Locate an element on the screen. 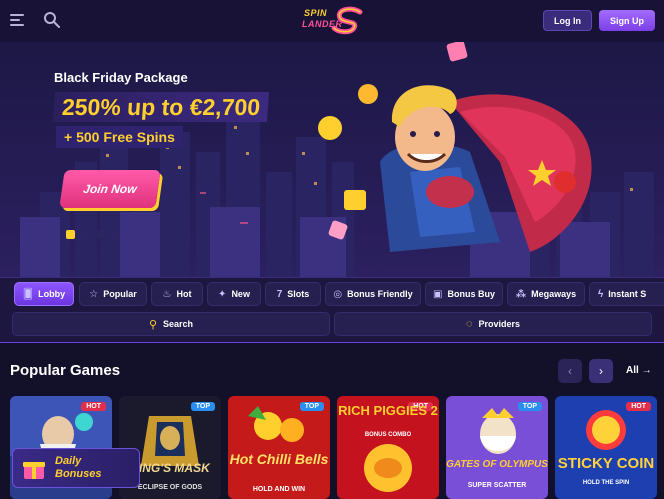 The image size is (664, 499). search-label: Search is located at coordinates (178, 324).